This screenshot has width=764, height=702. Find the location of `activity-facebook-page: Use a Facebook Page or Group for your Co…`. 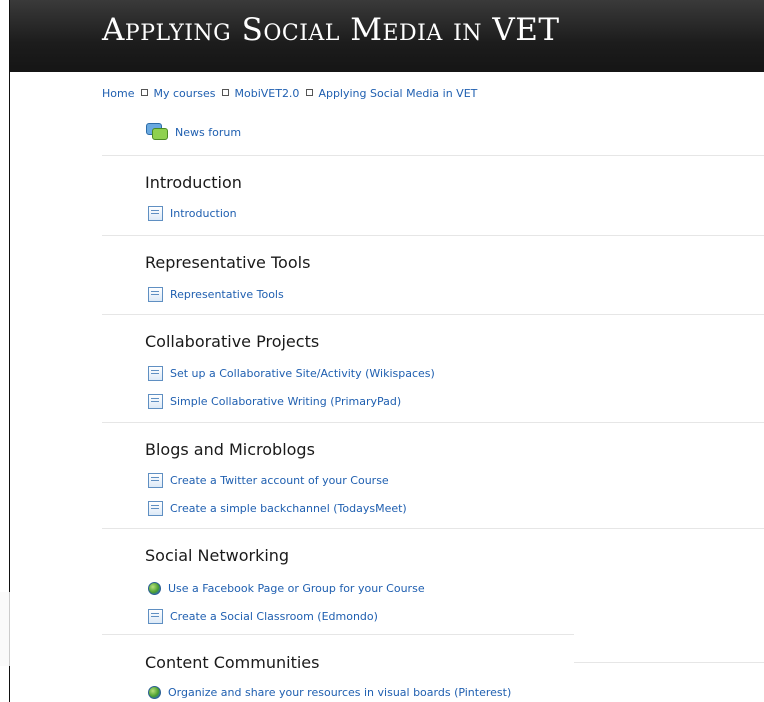

activity-facebook-page: Use a Facebook Page or Group for your Co… is located at coordinates (286, 588).